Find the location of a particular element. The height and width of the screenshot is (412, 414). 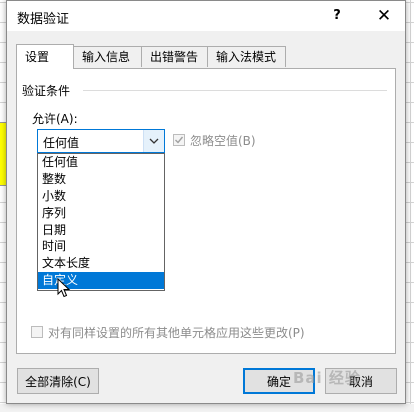

checkbox-checked-icon is located at coordinates (179, 140).